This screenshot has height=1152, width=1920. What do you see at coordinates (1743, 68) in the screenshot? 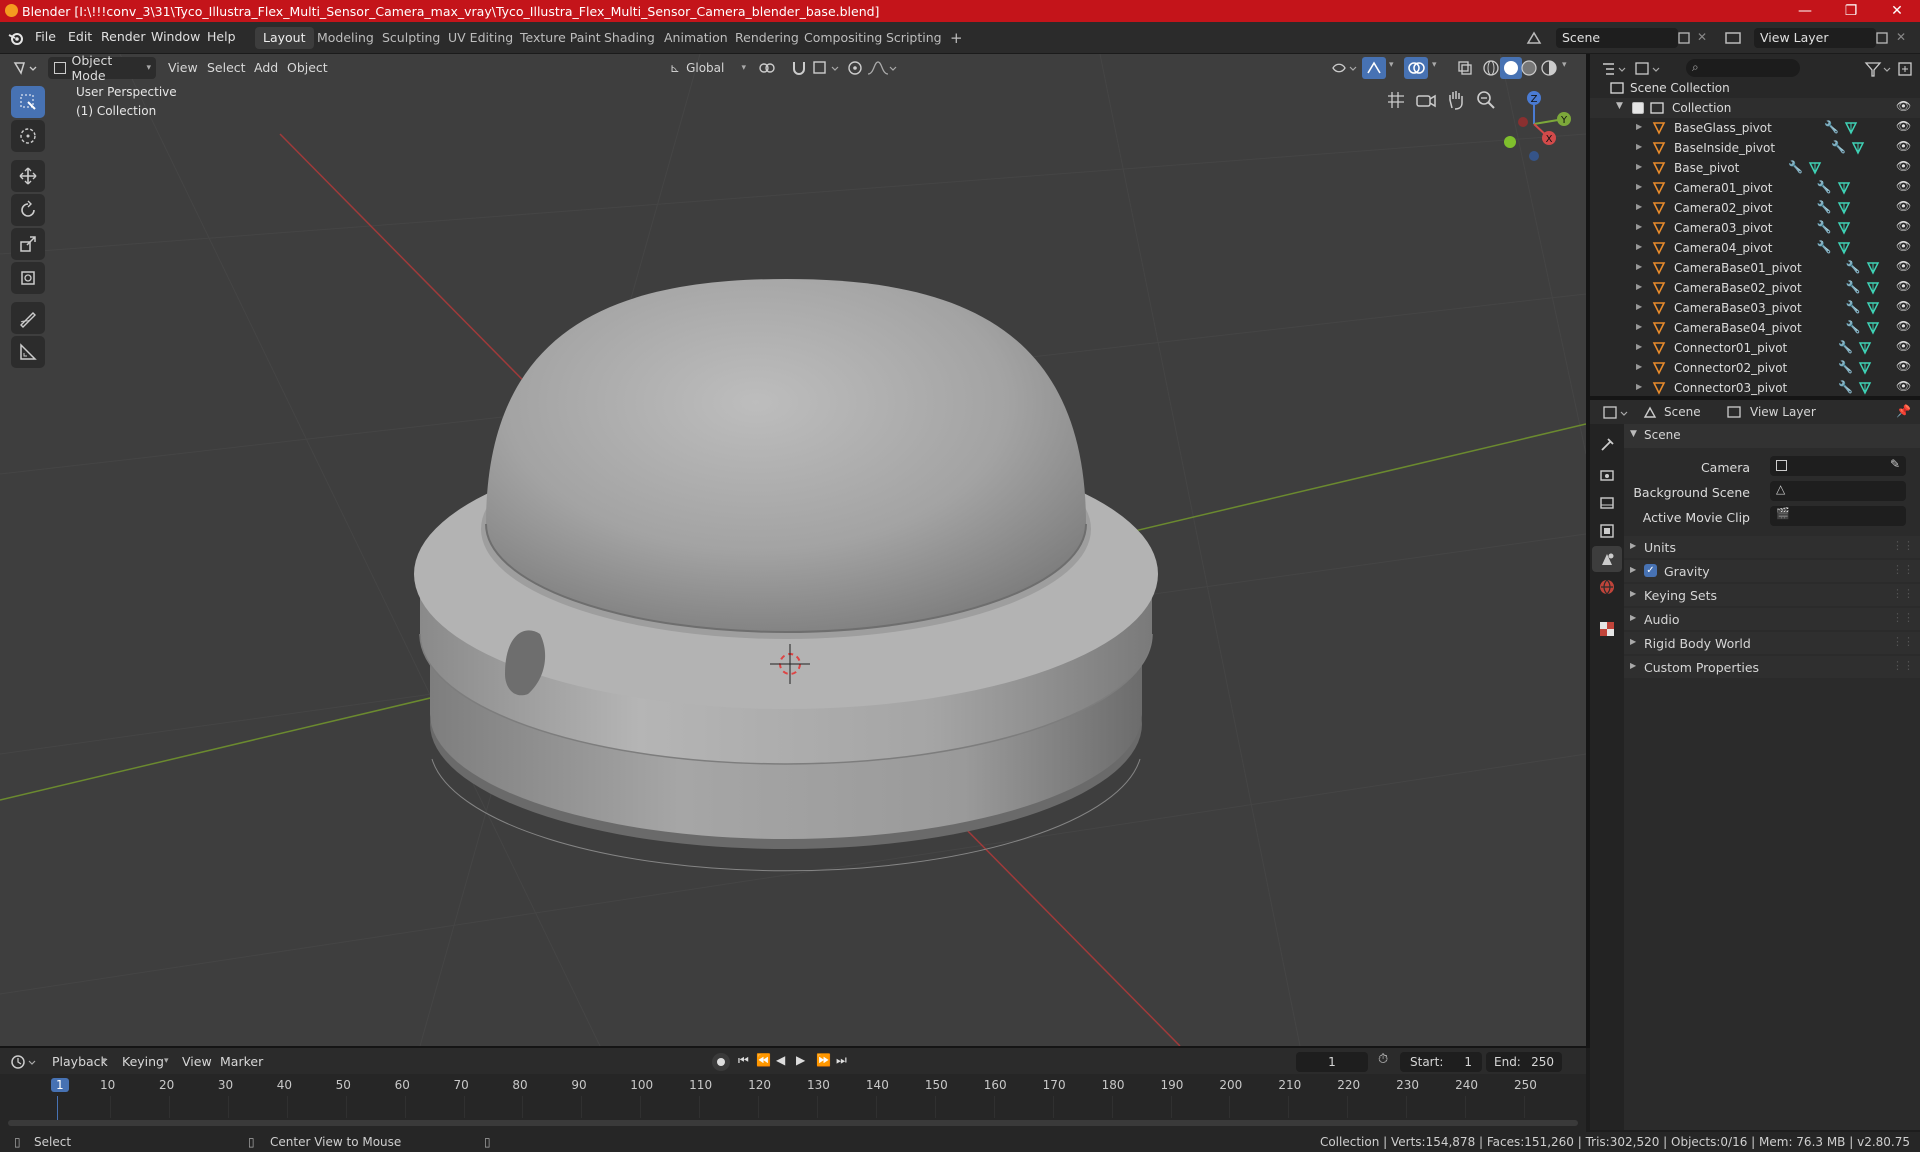
I see `outliner-search-input: ⌕` at bounding box center [1743, 68].